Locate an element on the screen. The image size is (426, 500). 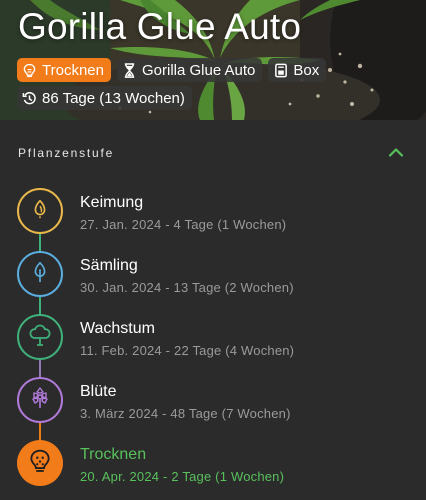
age-chip: 86 Tage (13 Wochen) is located at coordinates (104, 98).